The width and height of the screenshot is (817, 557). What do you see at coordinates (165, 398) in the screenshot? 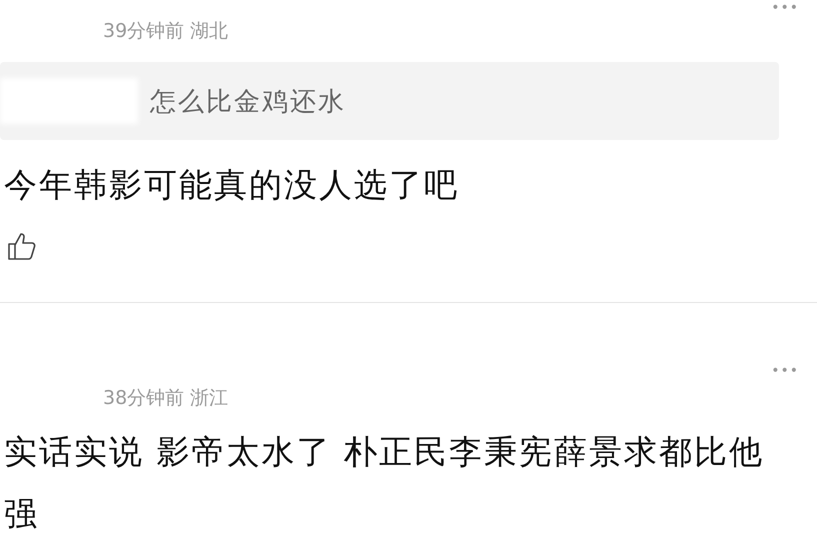
I see `comment-meta: 38分钟前 浙江` at bounding box center [165, 398].